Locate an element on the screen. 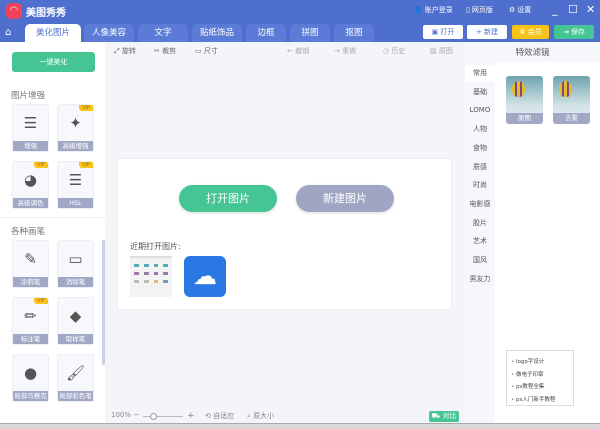 This screenshot has width=600, height=429. tool-tile: ☰ VIP HSL is located at coordinates (75, 185).